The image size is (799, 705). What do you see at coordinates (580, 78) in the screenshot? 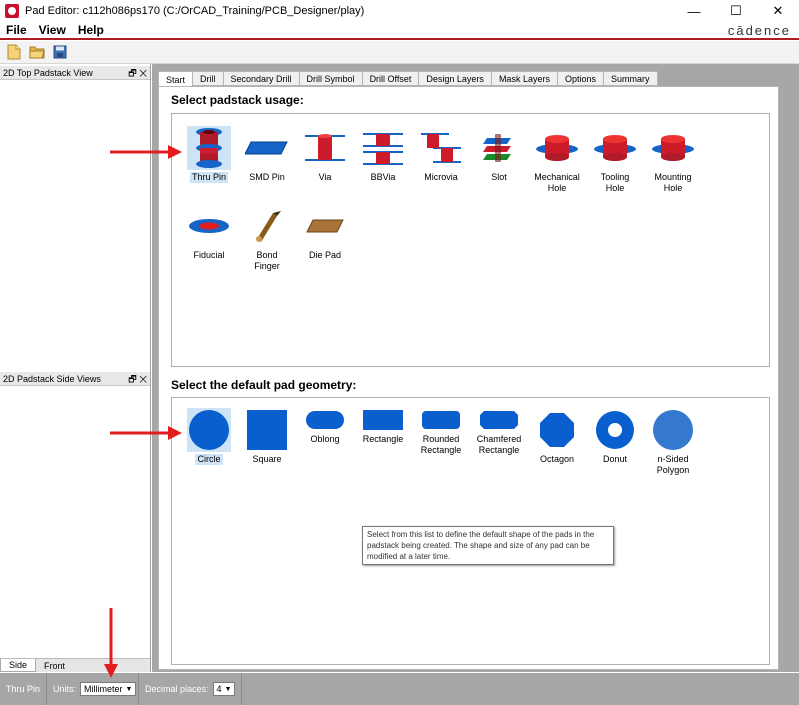
I see `tab-options: Options` at bounding box center [580, 78].